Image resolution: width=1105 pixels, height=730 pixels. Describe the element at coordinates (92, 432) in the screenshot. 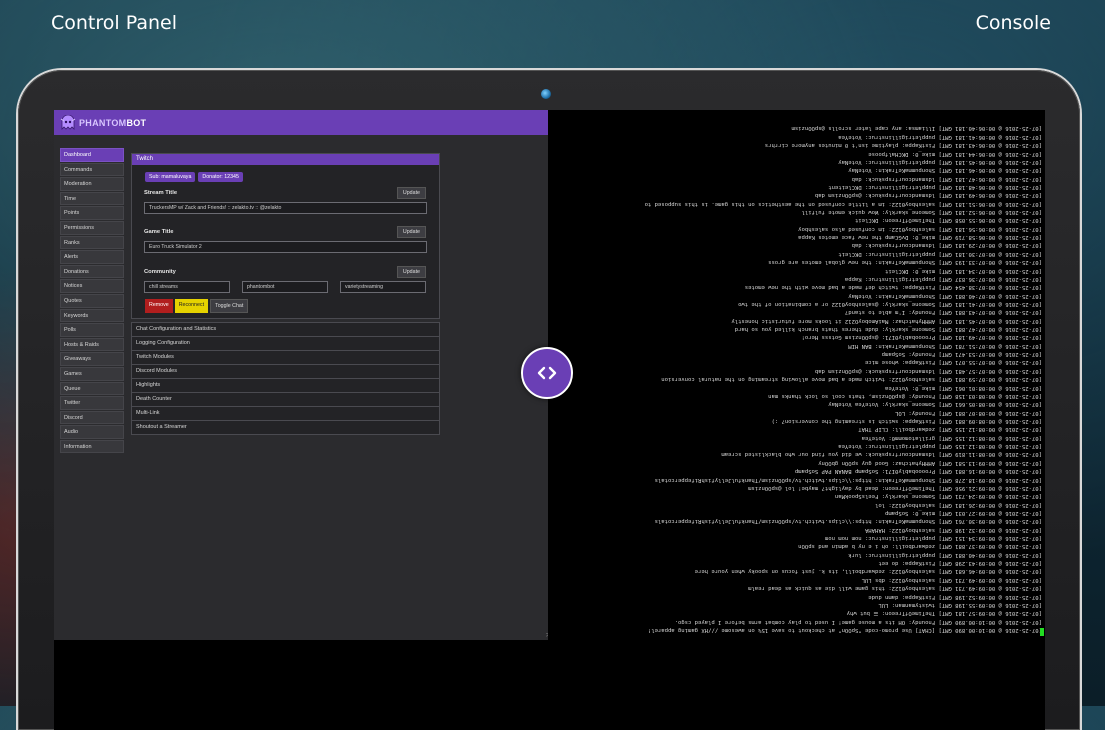

I see `sidebar-item-audio: Audio` at that location.